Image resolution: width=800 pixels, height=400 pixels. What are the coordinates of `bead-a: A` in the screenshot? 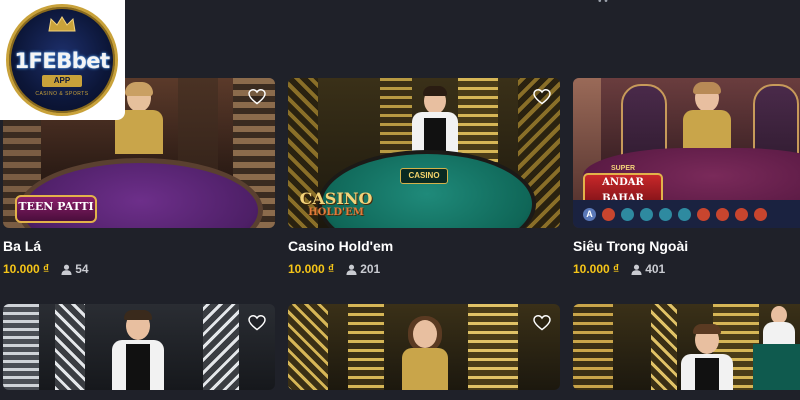 It's located at (589, 214).